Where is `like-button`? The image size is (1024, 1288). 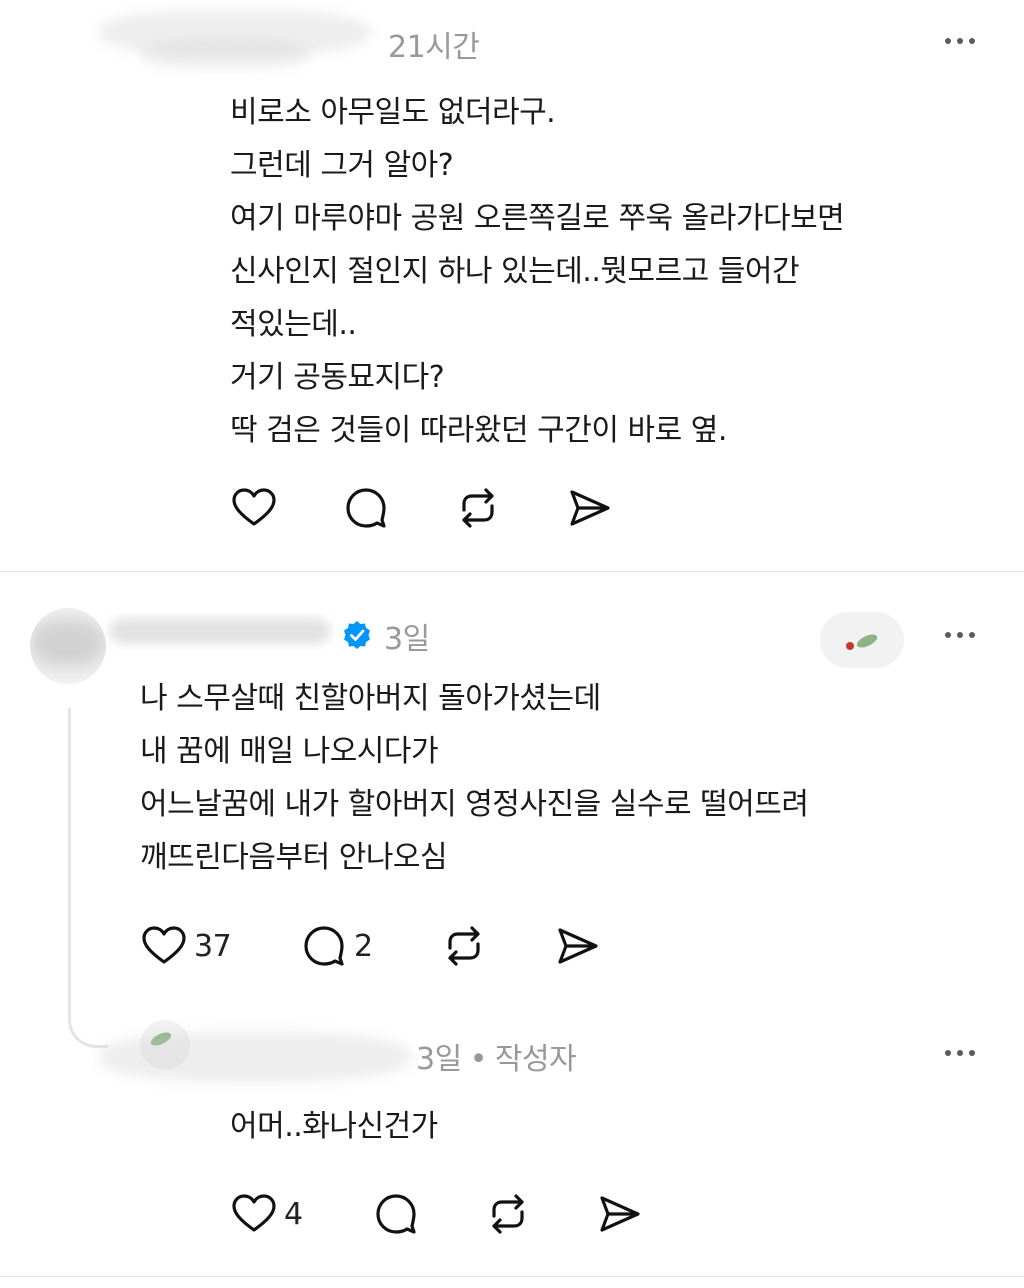
like-button is located at coordinates (254, 508).